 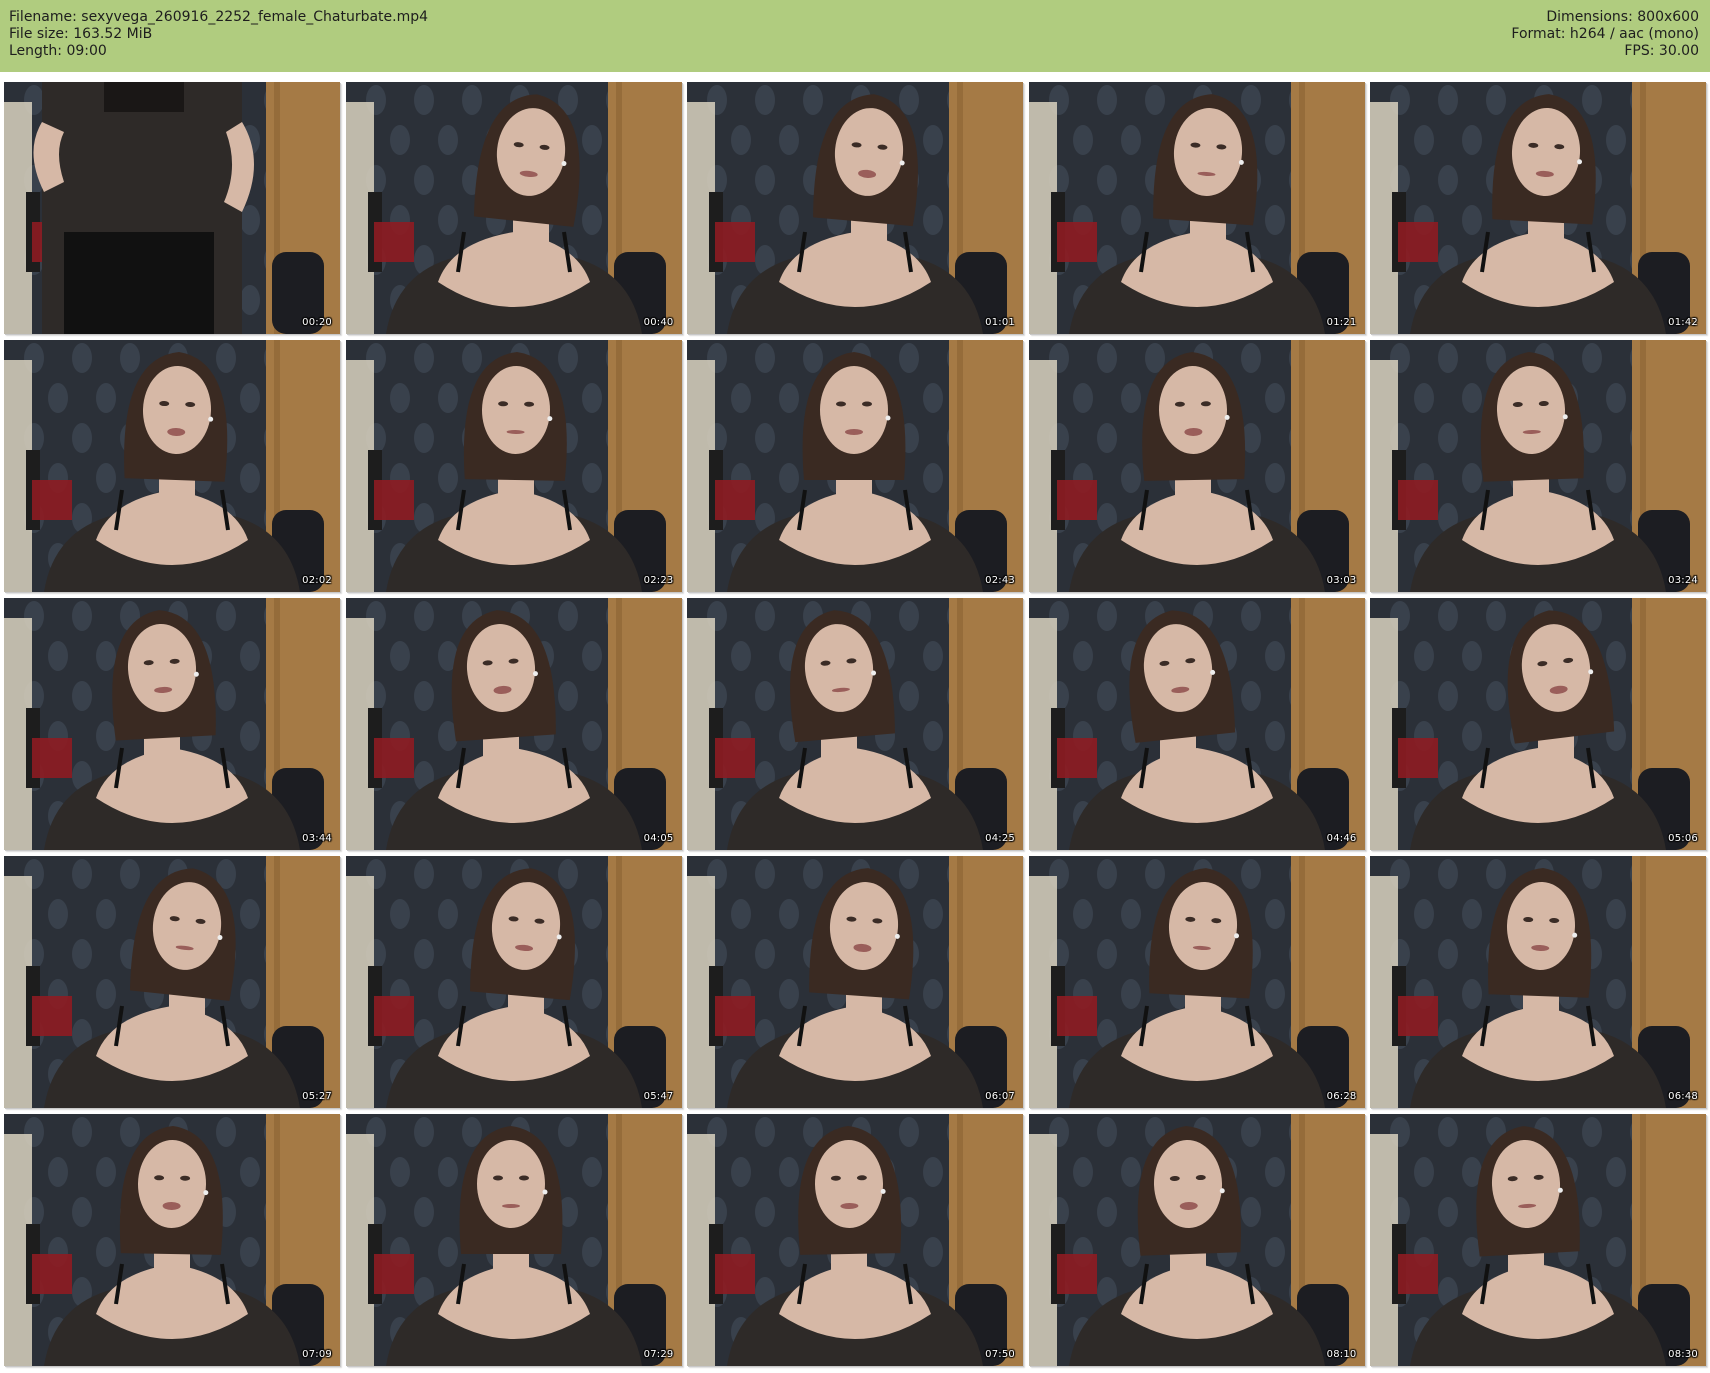 I want to click on video-thumbnail: 07:50, so click(x=855, y=1240).